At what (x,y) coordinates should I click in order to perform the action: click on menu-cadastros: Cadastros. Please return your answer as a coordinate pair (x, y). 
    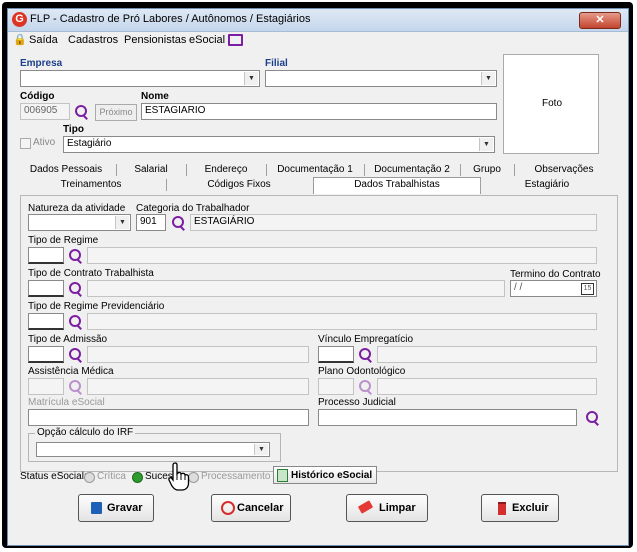
    Looking at the image, I should click on (93, 40).